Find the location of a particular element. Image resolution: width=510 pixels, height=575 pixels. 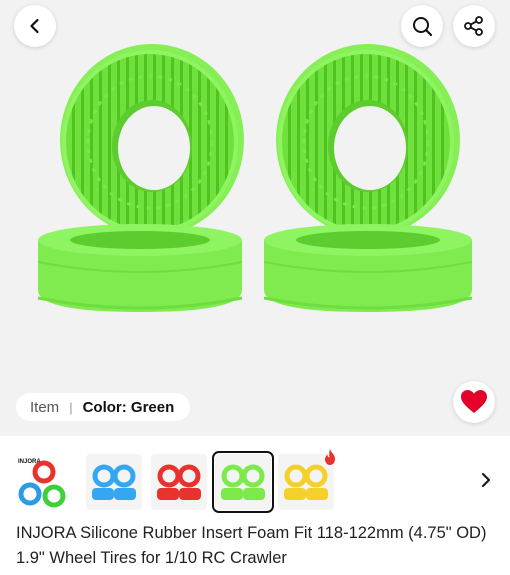

favorite-button is located at coordinates (474, 402).